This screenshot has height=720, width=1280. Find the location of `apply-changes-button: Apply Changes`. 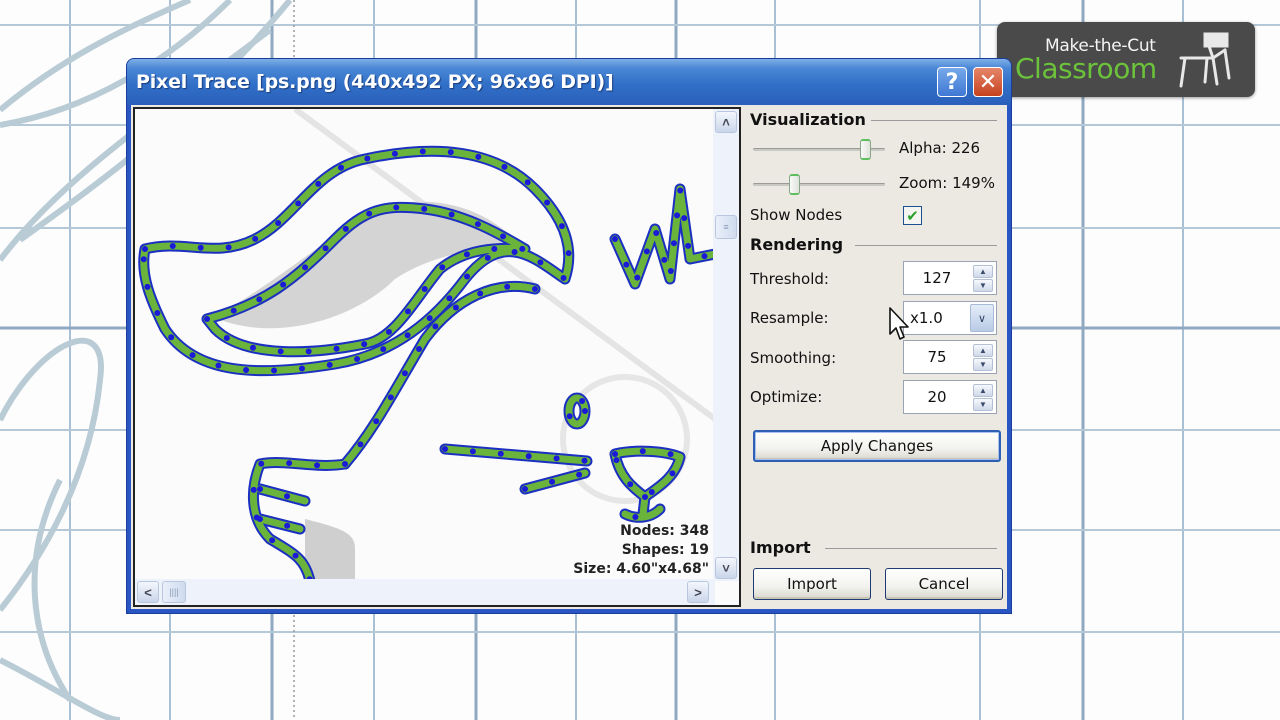

apply-changes-button: Apply Changes is located at coordinates (877, 446).